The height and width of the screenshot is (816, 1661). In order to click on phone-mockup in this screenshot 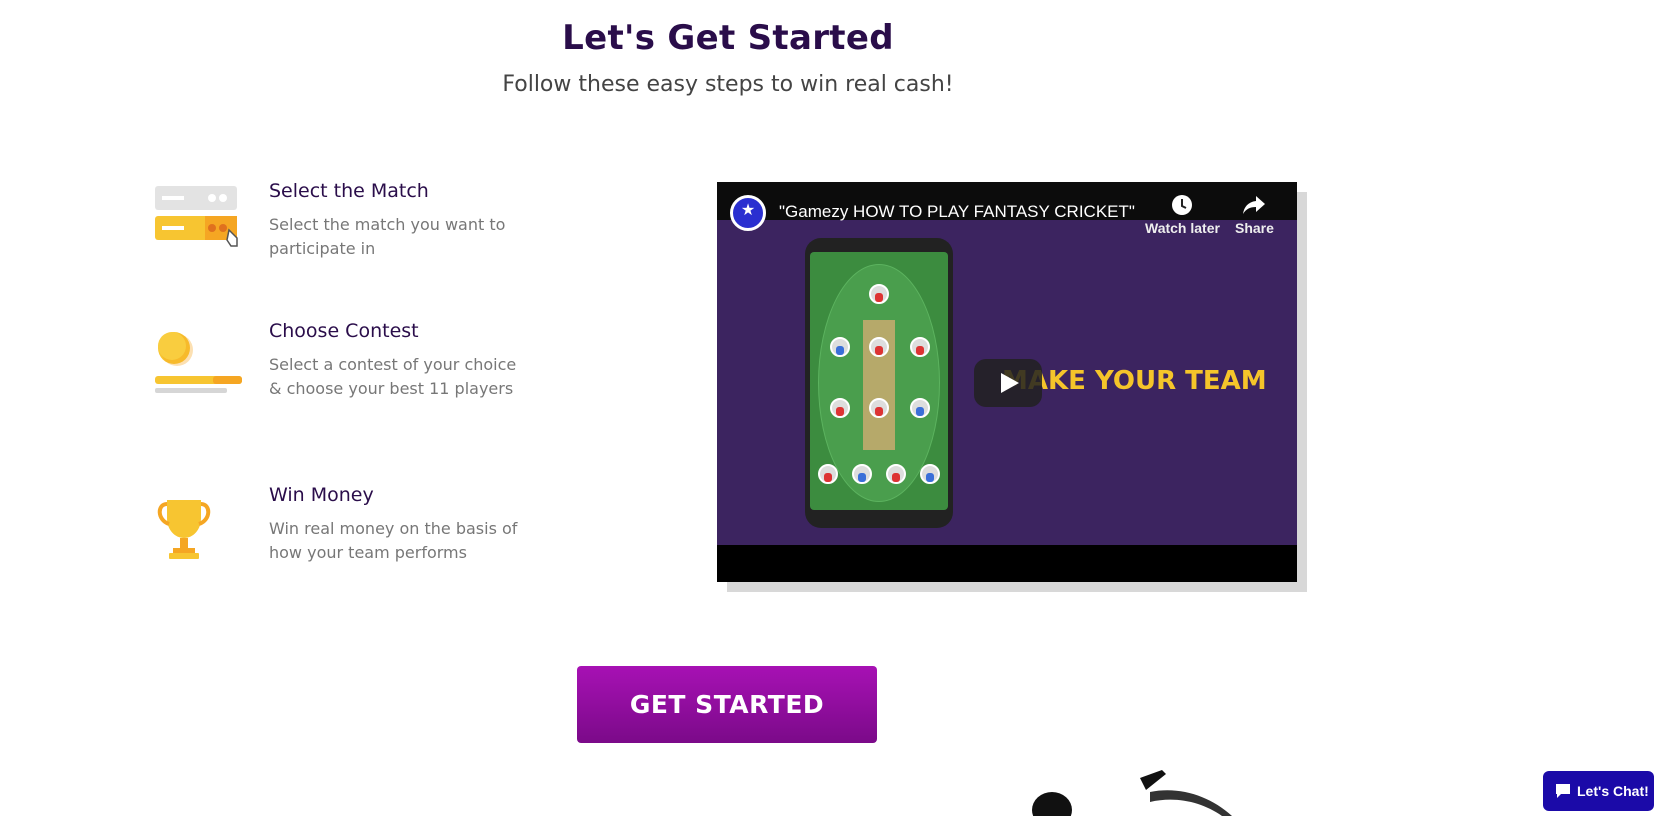, I will do `click(879, 383)`.